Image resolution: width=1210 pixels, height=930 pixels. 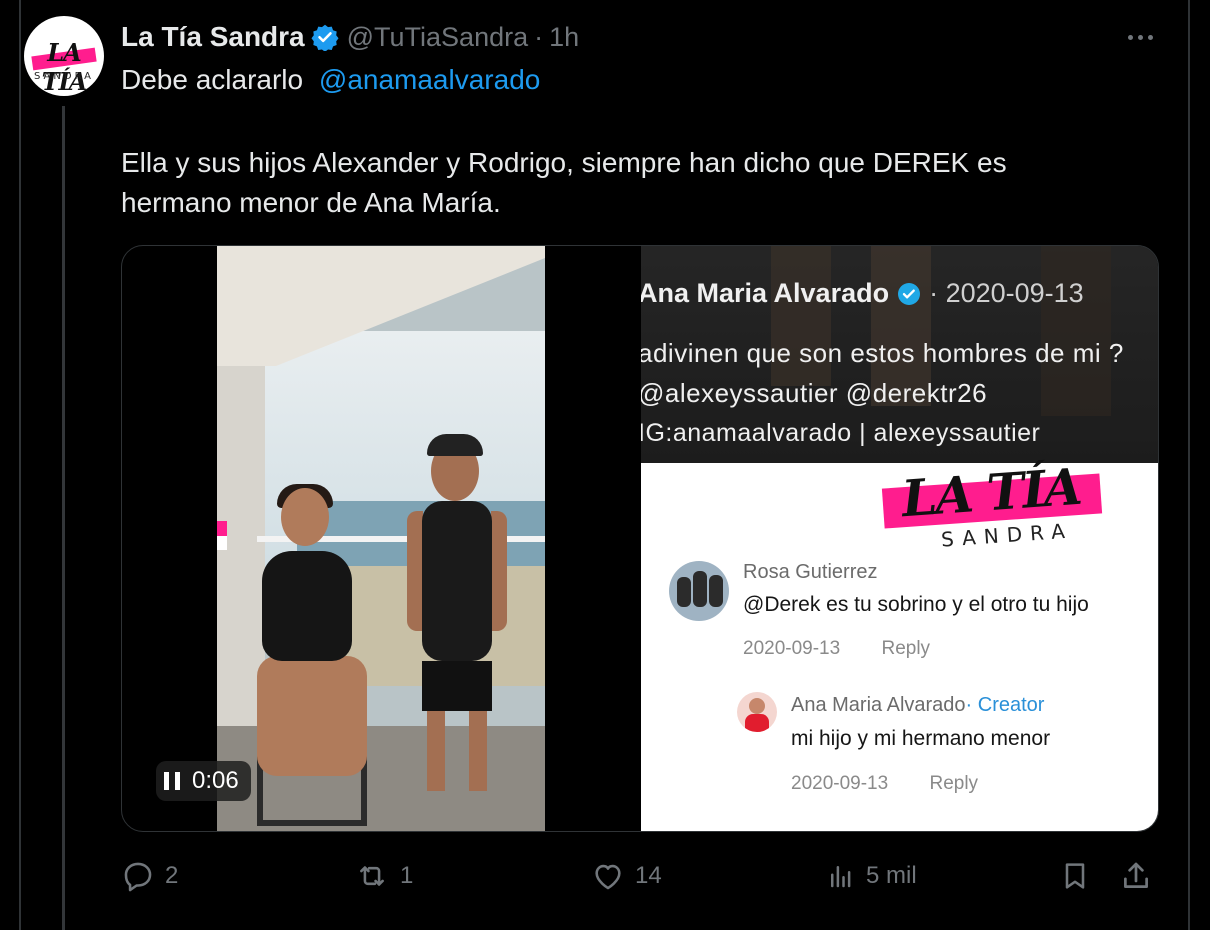 What do you see at coordinates (325, 37) in the screenshot?
I see `verified-badge-icon` at bounding box center [325, 37].